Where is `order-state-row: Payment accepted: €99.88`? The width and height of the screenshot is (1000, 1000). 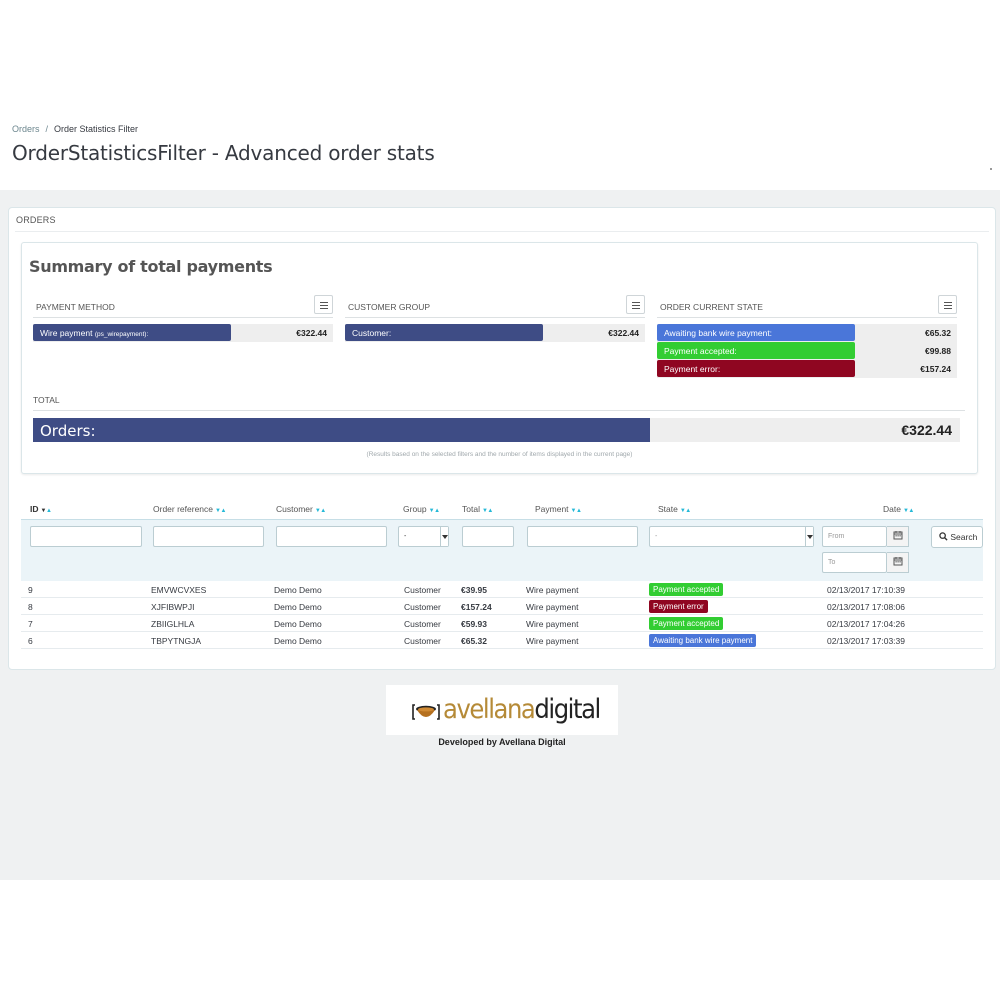 order-state-row: Payment accepted: €99.88 is located at coordinates (807, 351).